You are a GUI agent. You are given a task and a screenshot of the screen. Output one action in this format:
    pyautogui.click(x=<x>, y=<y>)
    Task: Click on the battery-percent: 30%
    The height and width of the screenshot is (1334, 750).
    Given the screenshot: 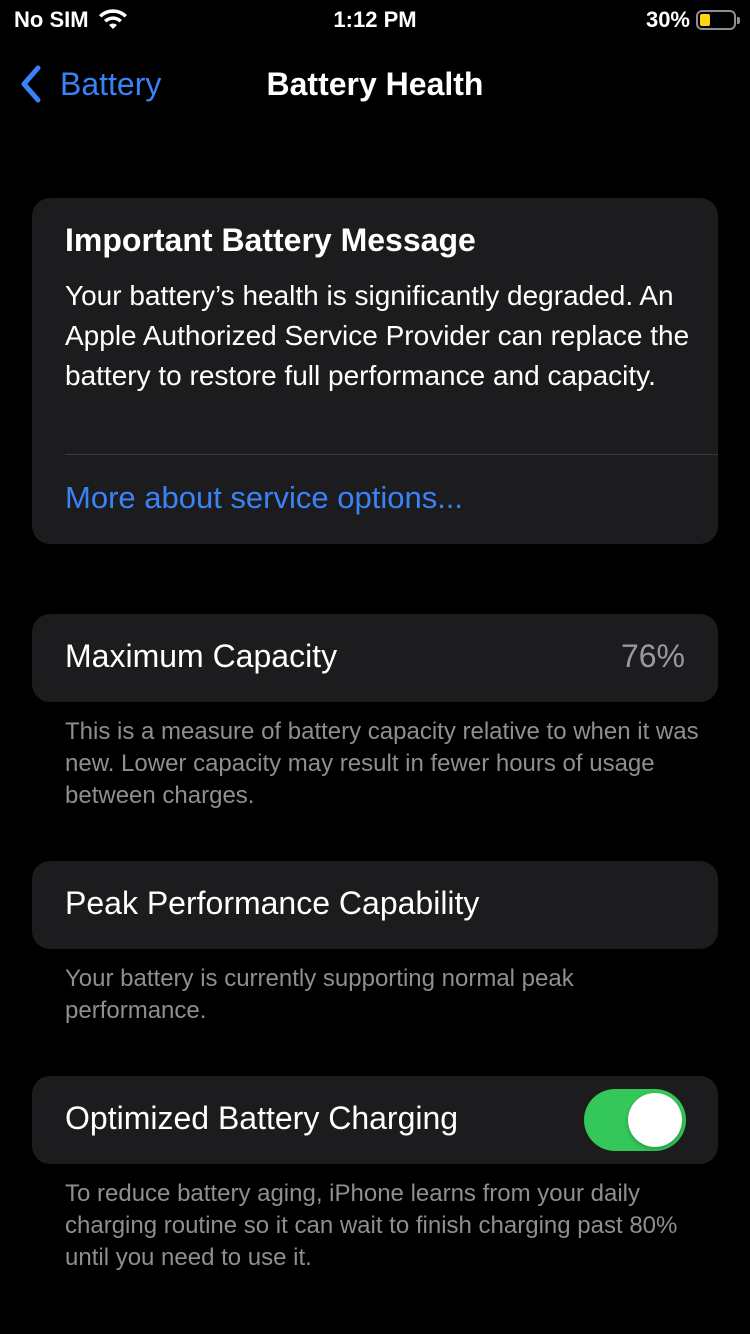 What is the action you would take?
    pyautogui.click(x=667, y=19)
    